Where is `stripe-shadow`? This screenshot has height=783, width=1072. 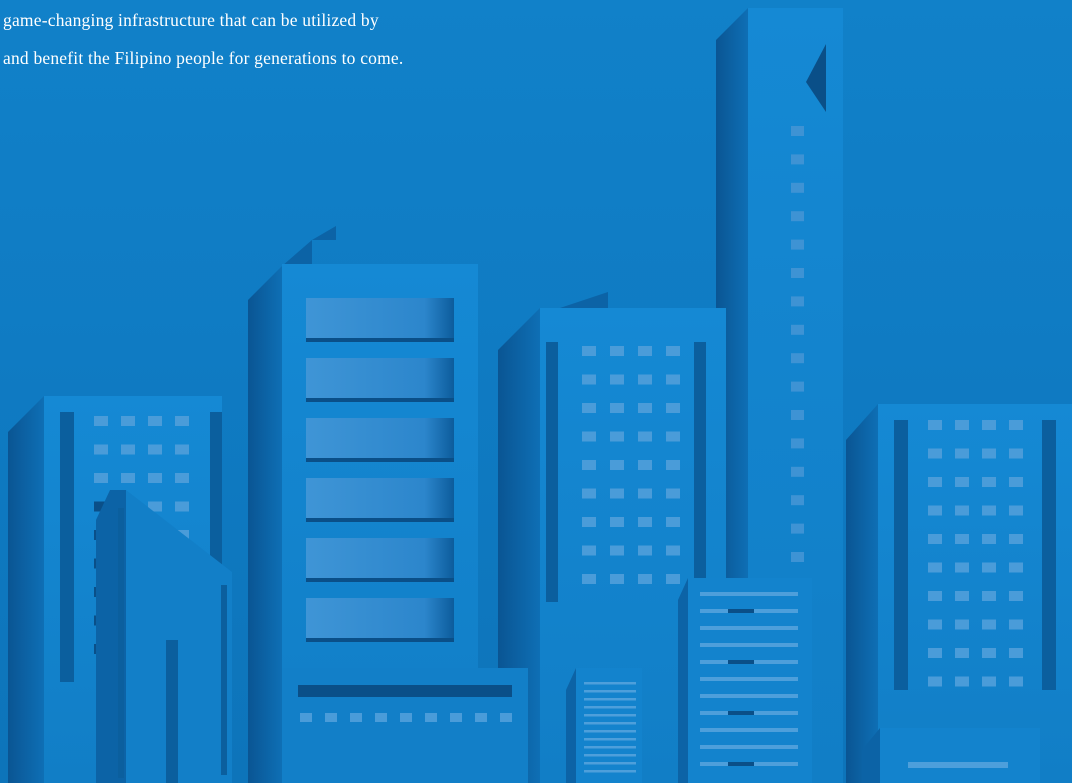
stripe-shadow is located at coordinates (741, 611).